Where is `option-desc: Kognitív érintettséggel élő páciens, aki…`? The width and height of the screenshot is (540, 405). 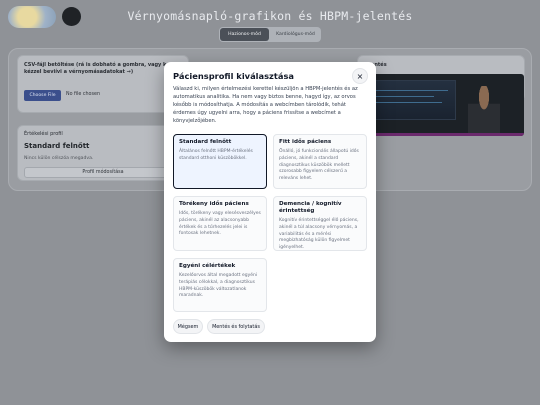
option-desc: Kognitív érintettséggel élő páciens, aki… is located at coordinates (319, 234).